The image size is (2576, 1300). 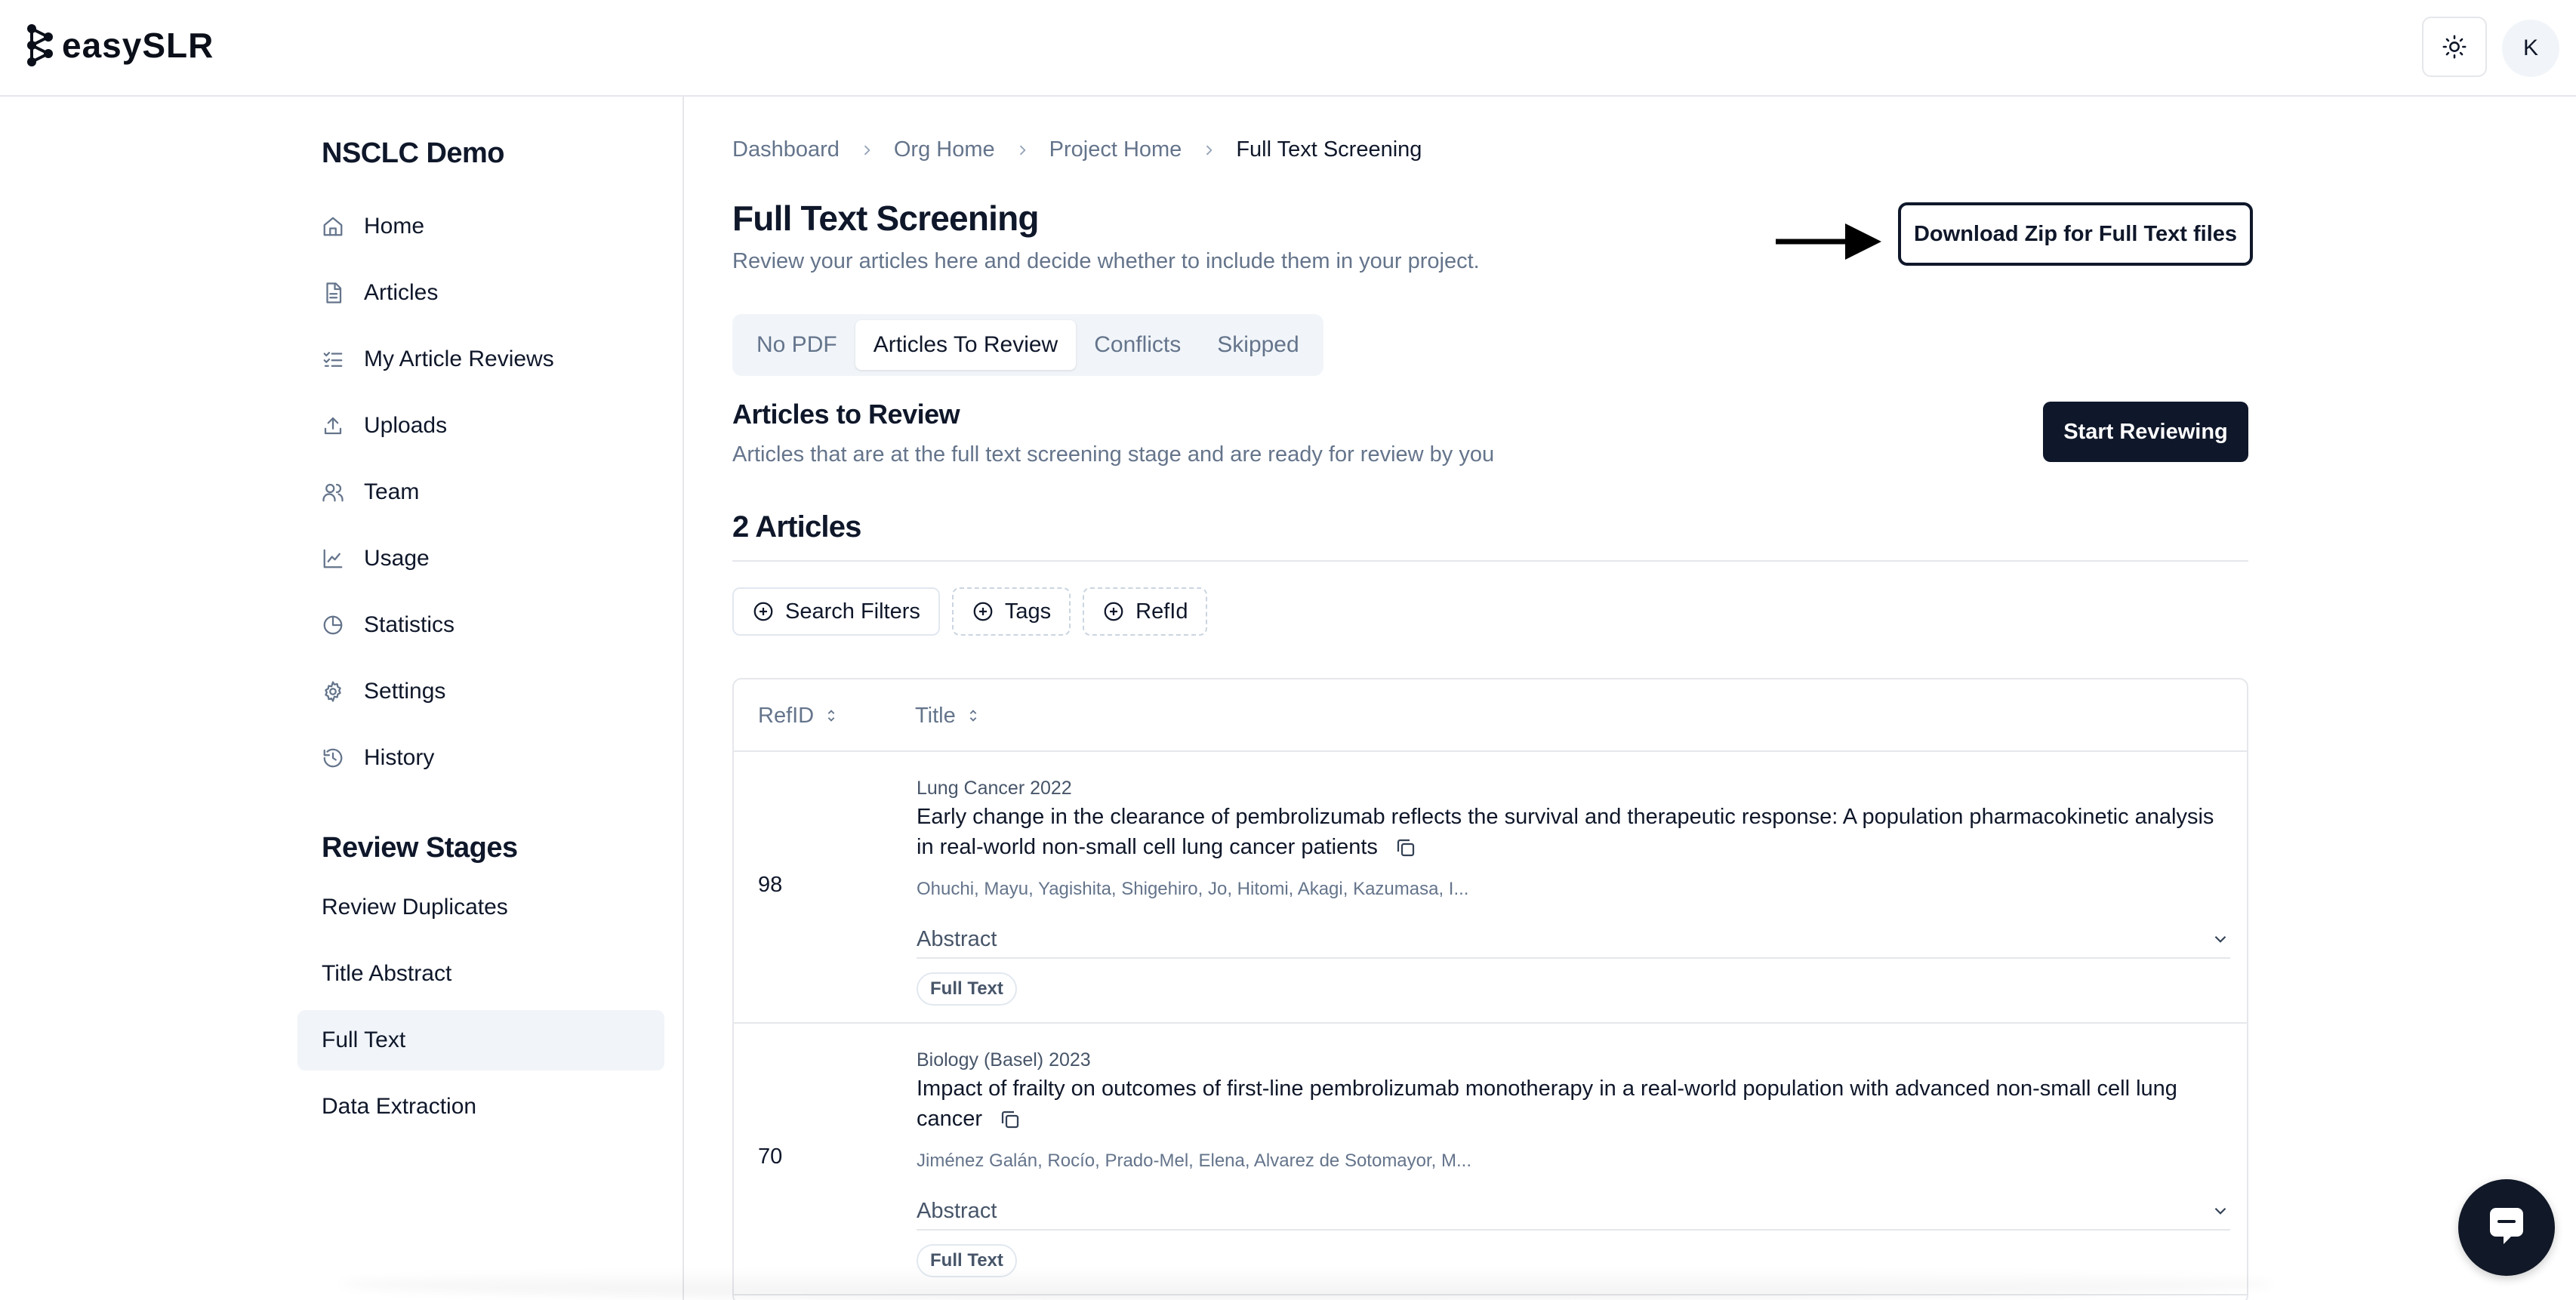 I want to click on tab-no-pdf: No PDF, so click(x=796, y=345).